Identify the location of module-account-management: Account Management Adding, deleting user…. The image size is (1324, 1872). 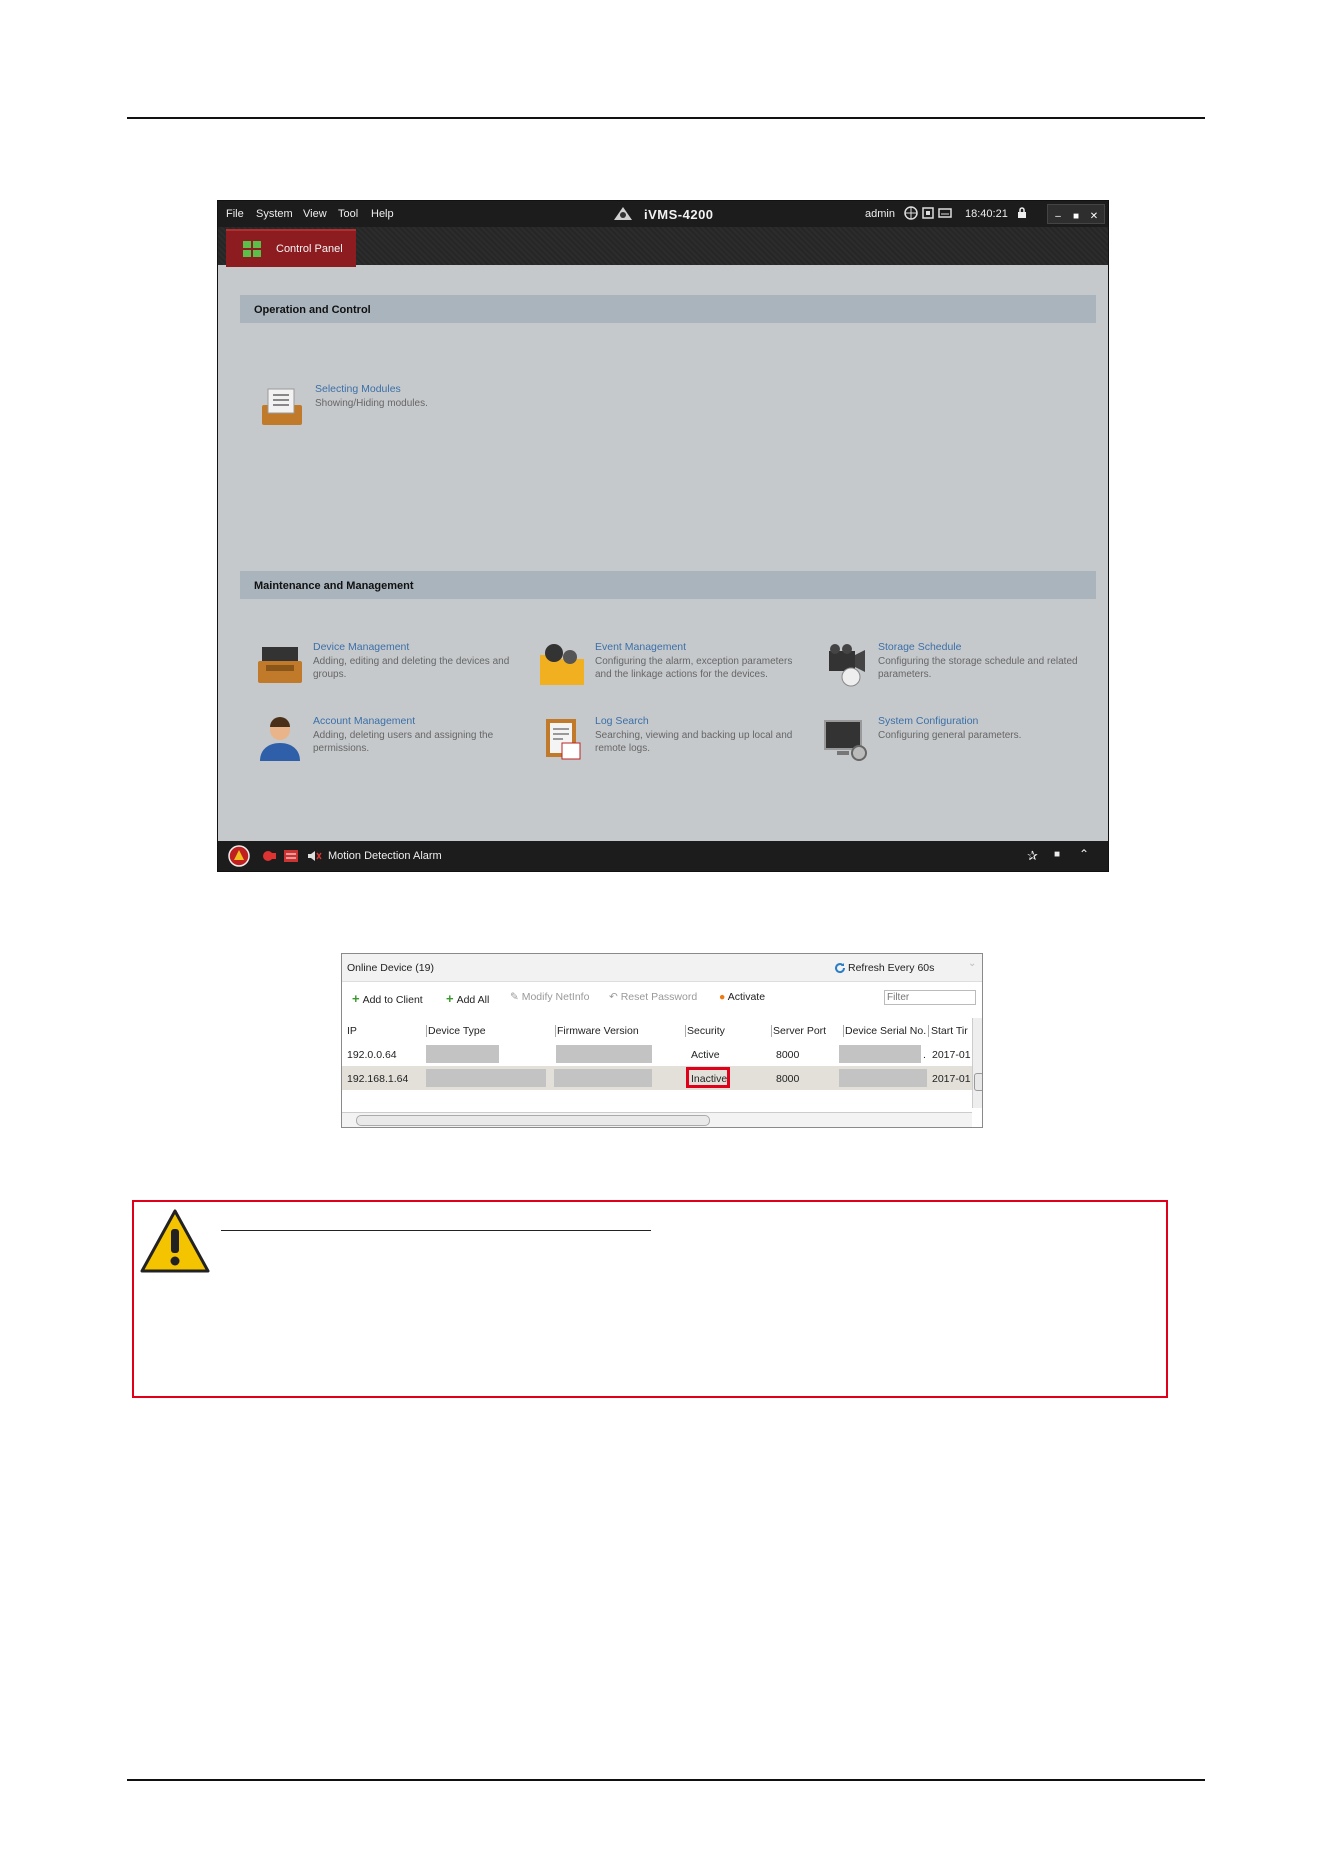
(381, 743).